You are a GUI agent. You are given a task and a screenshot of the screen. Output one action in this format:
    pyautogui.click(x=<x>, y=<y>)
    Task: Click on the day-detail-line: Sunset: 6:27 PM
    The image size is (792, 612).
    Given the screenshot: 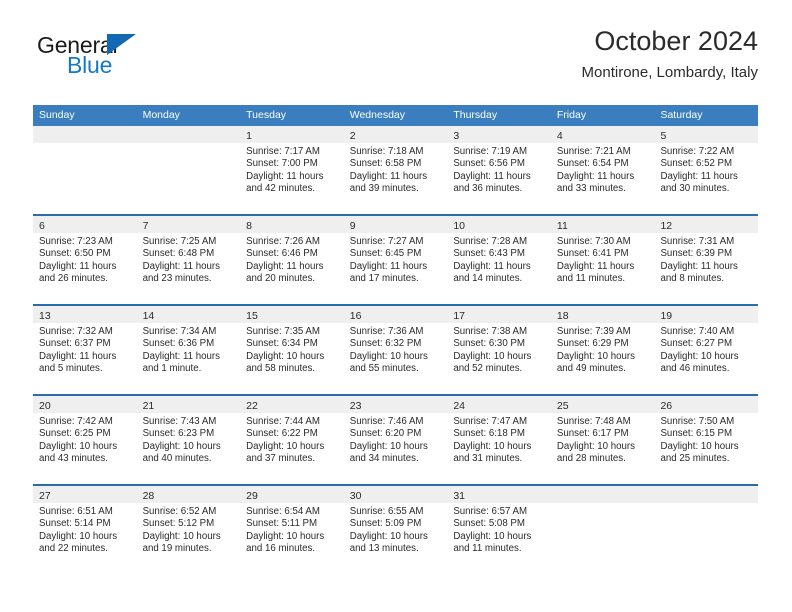 What is the action you would take?
    pyautogui.click(x=696, y=344)
    